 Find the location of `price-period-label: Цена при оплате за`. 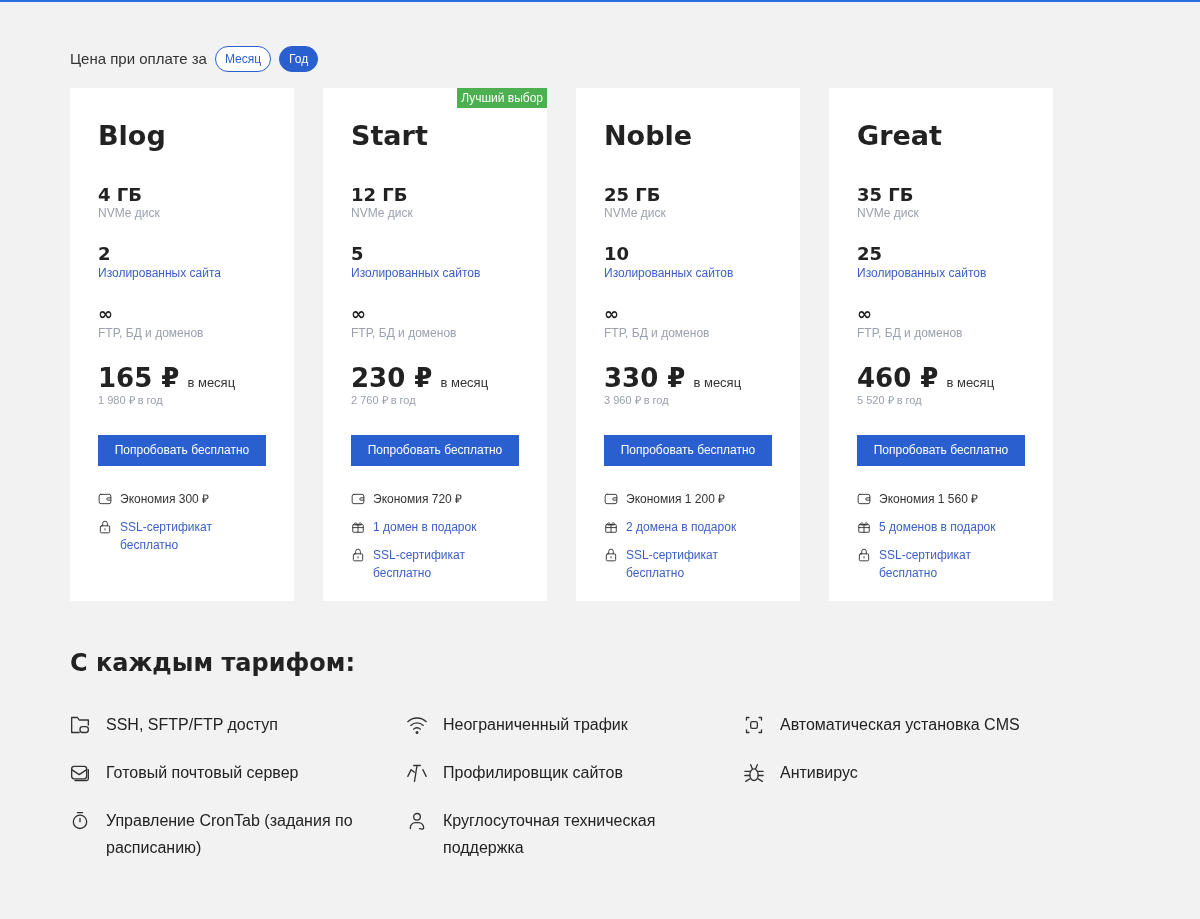

price-period-label: Цена при оплате за is located at coordinates (138, 58).